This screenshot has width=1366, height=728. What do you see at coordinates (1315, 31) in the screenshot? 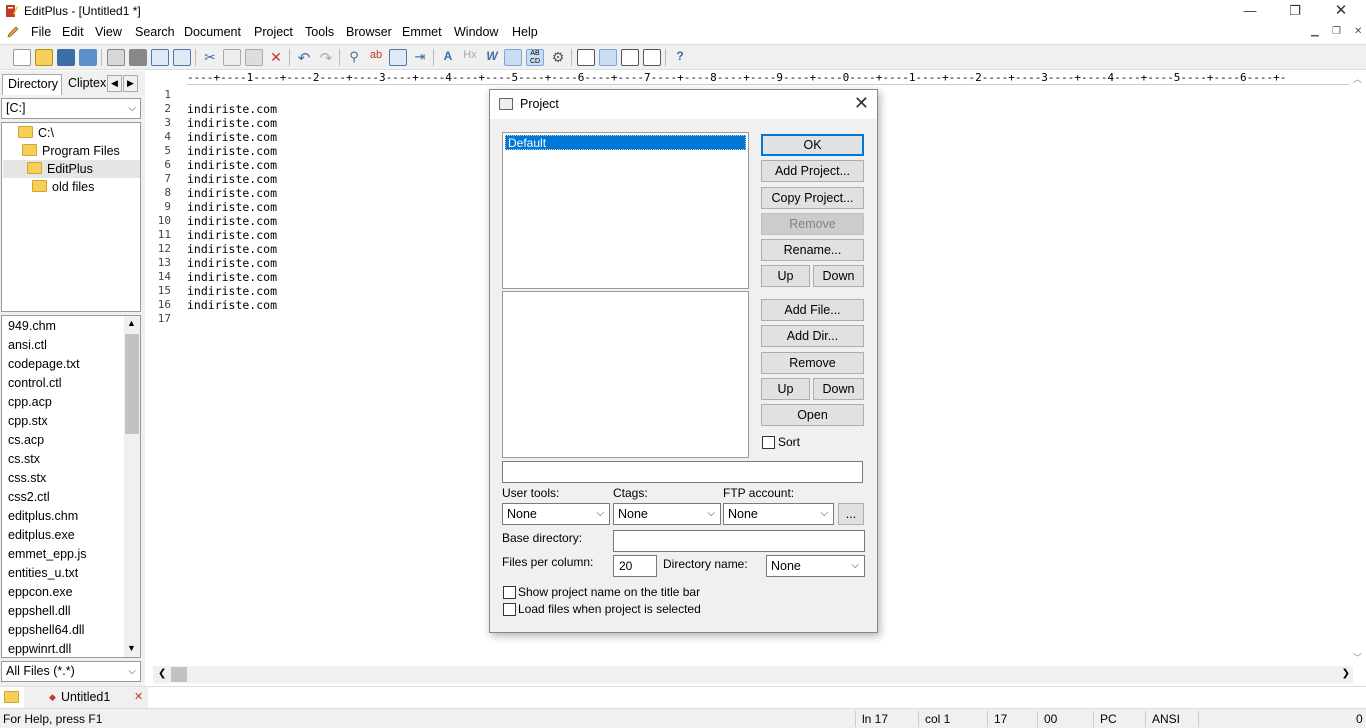
I see `mdi-minimize-icon: ▁` at bounding box center [1315, 31].